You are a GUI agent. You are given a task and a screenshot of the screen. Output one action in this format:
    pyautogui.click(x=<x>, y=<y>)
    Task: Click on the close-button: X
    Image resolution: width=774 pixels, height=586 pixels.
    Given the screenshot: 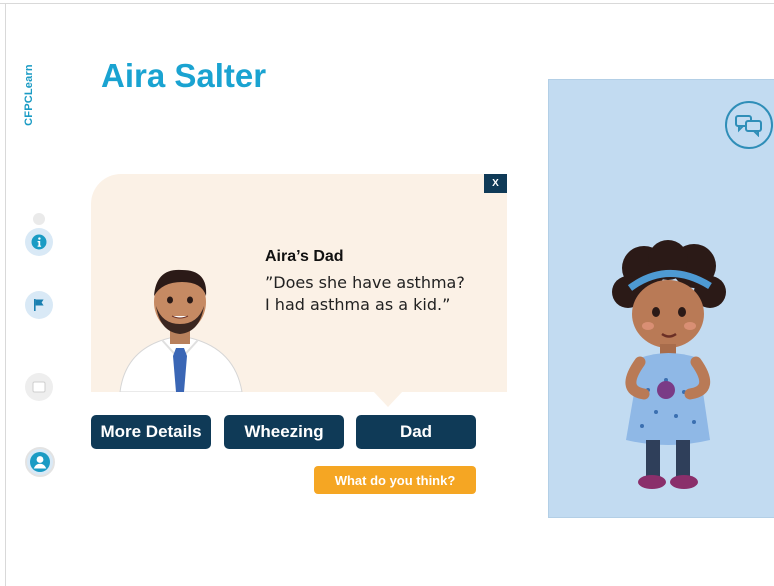 What is the action you would take?
    pyautogui.click(x=495, y=183)
    